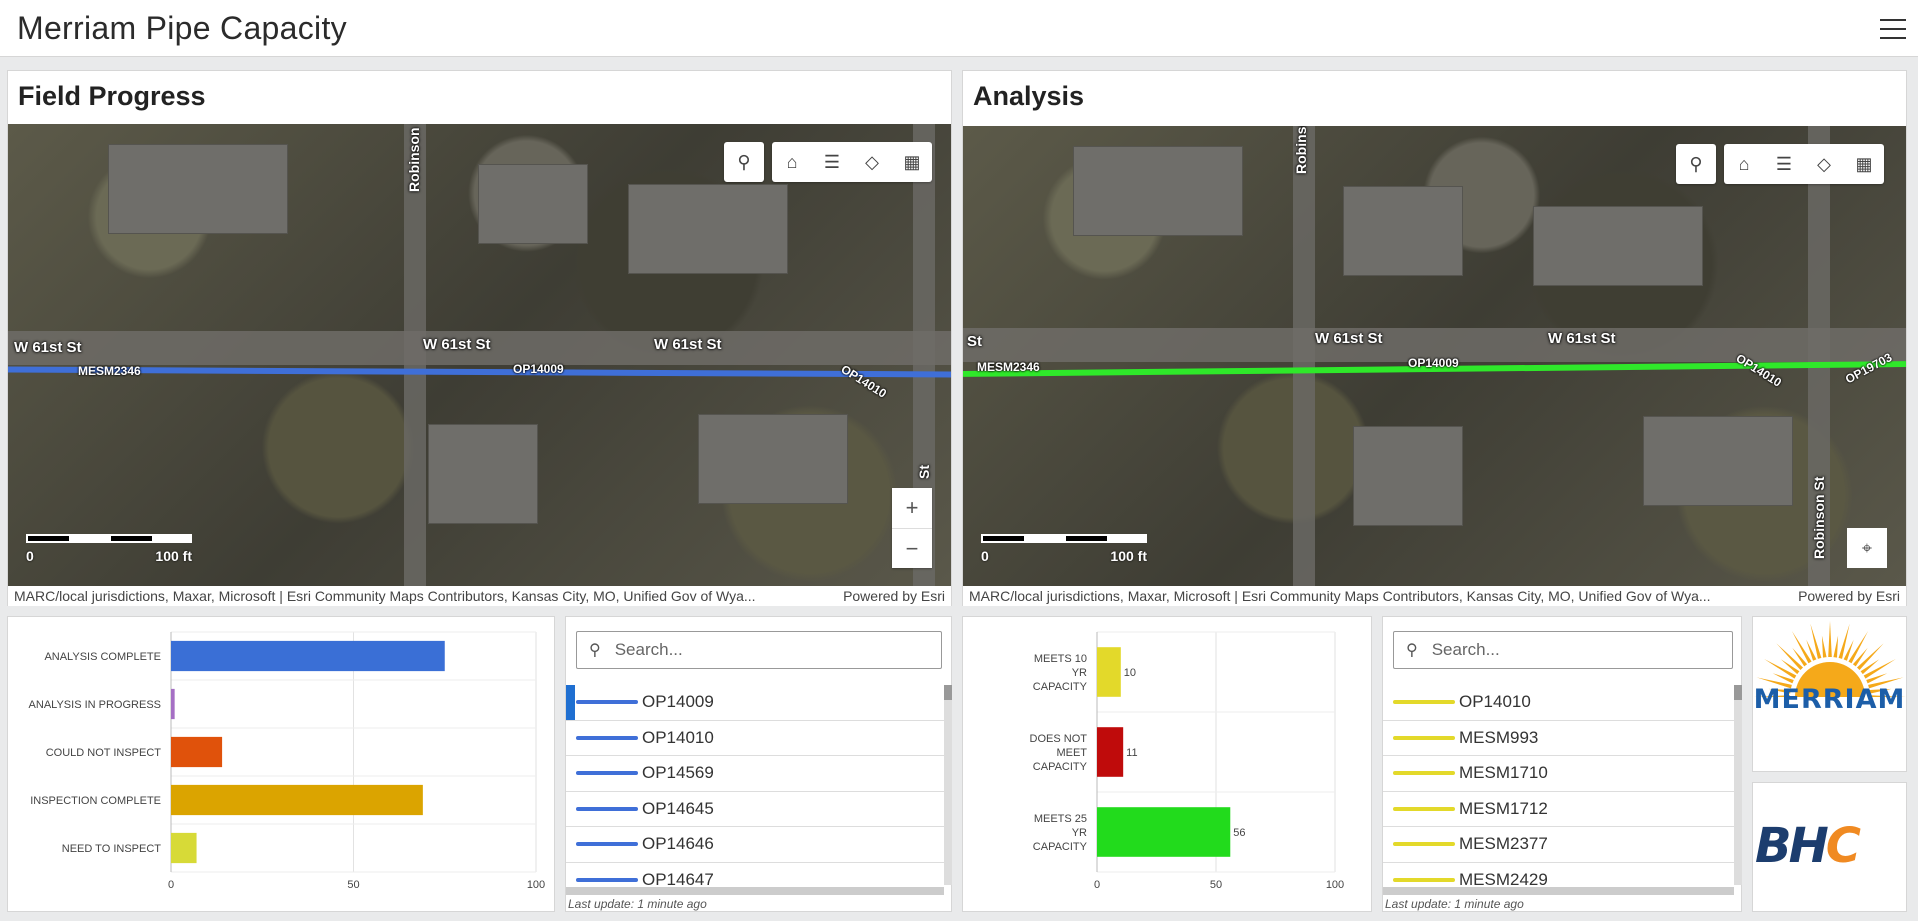  What do you see at coordinates (1558, 874) in the screenshot?
I see `list-item: MESM2429` at bounding box center [1558, 874].